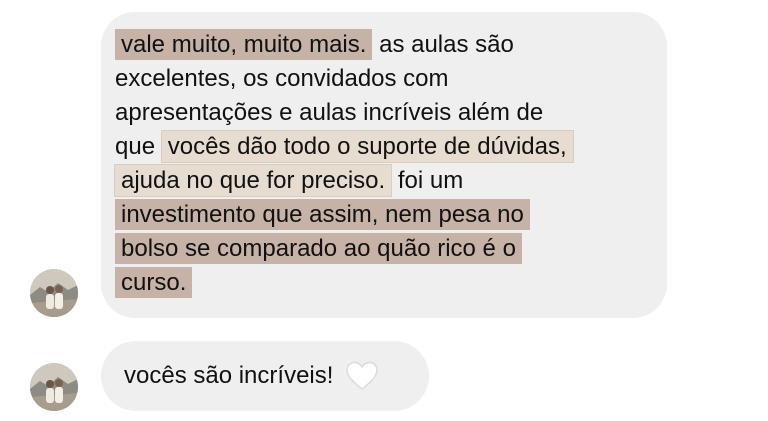 This screenshot has width=768, height=421. What do you see at coordinates (362, 376) in the screenshot?
I see `white-heart-icon` at bounding box center [362, 376].